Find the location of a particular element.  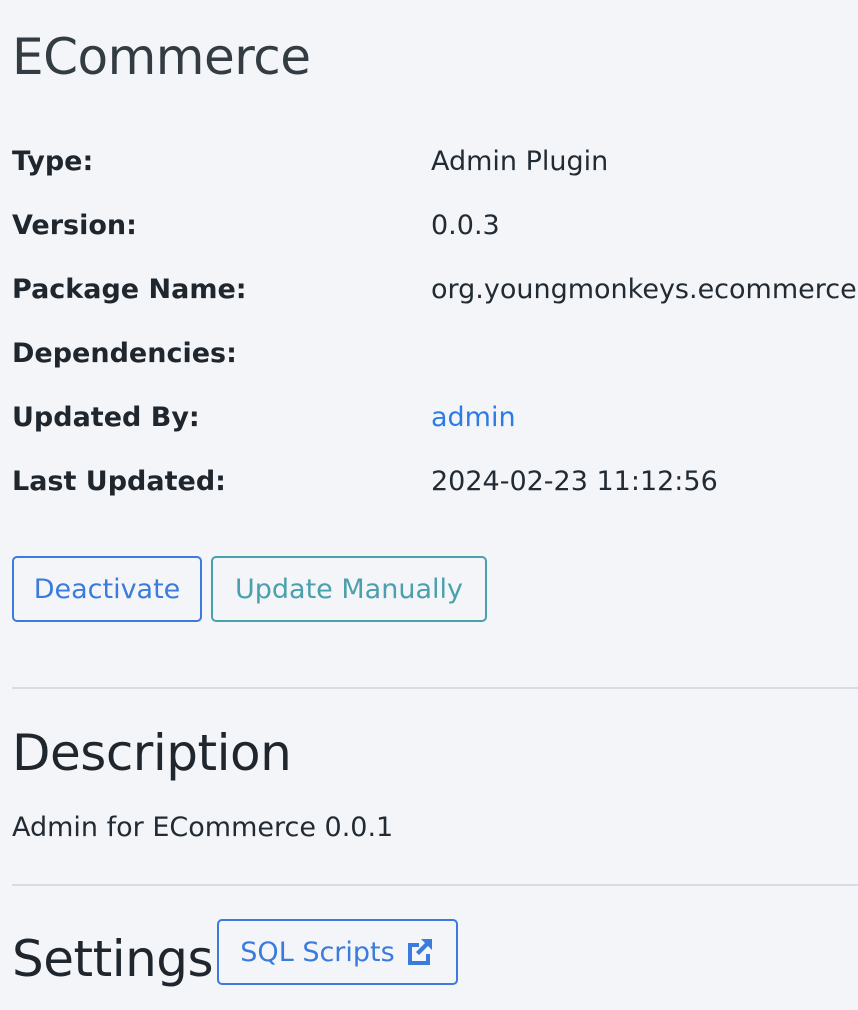

external-link-icon is located at coordinates (419, 952).